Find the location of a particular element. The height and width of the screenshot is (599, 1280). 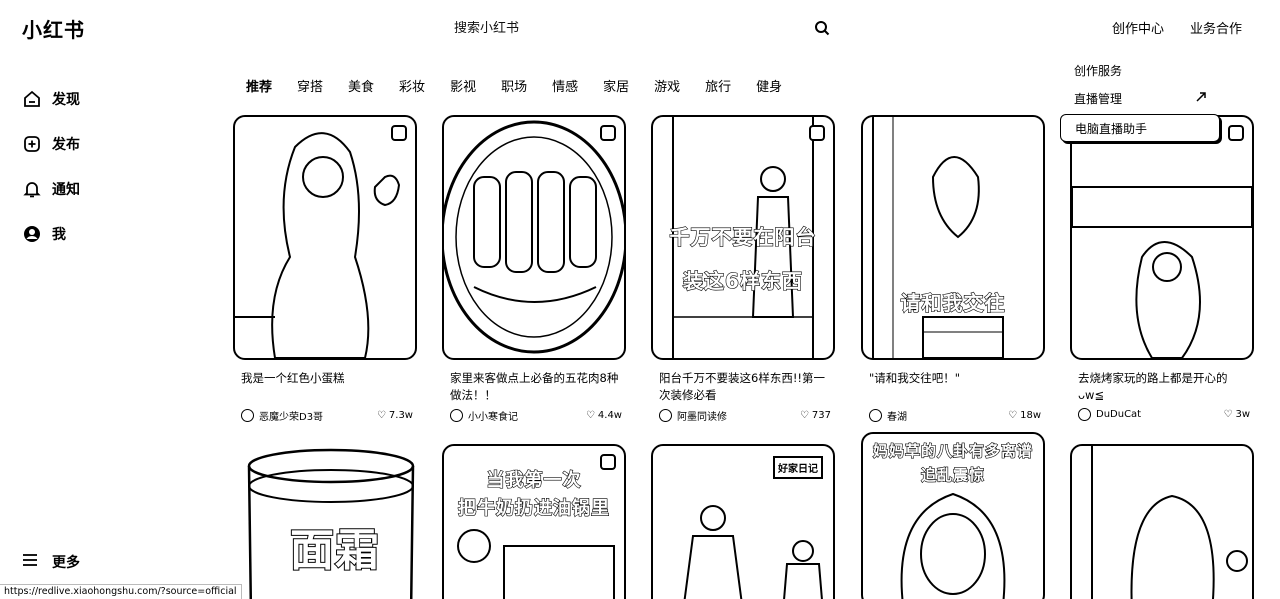

creator-dropdown: 创作服务 直播管理 电脑直播助手 is located at coordinates (1140, 100).